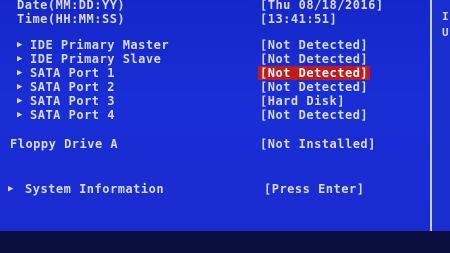  I want to click on system-information-row: ▶ System Information [Press Enter], so click(215, 189).